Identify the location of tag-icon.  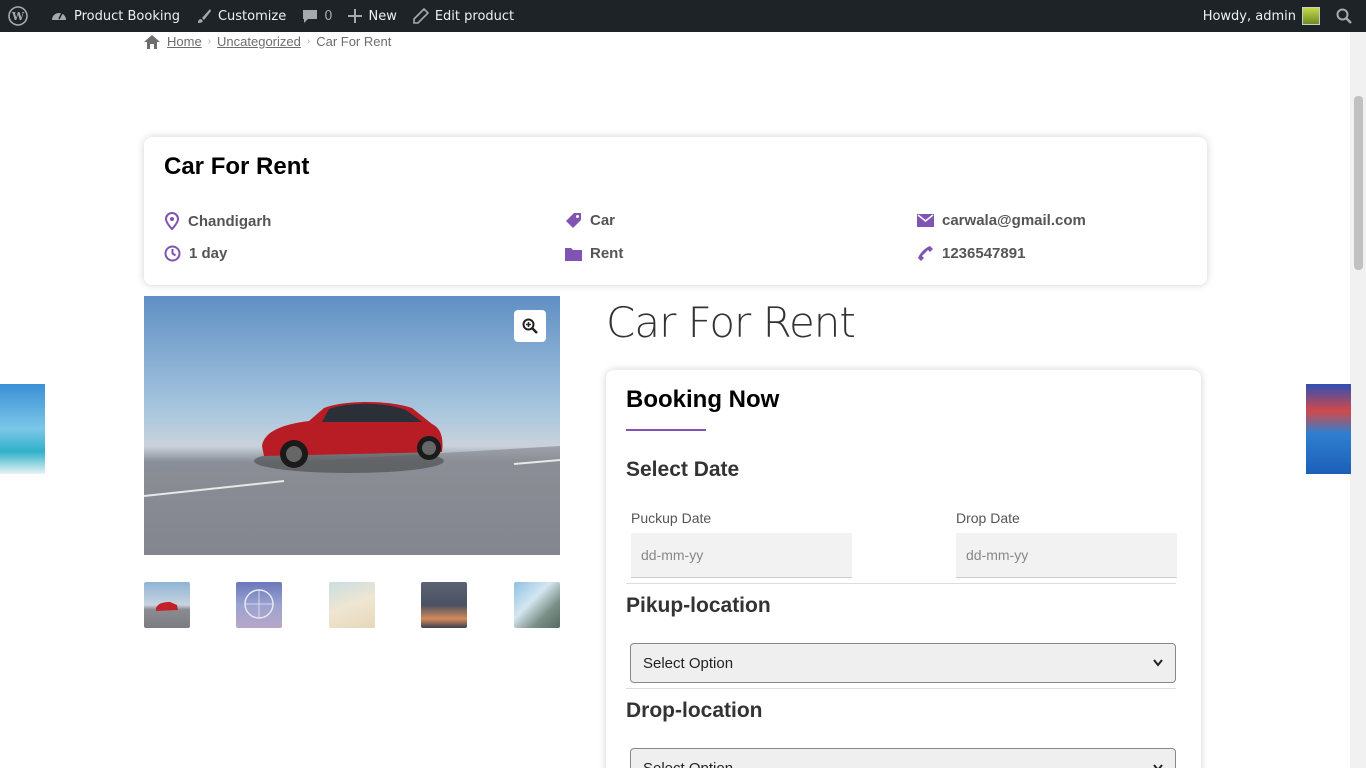
(573, 220).